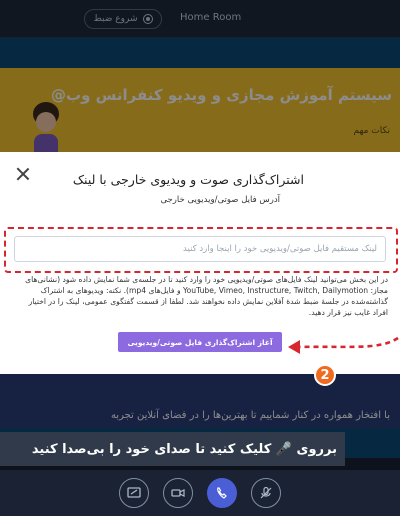 The image size is (400, 516). I want to click on annotation-arrow, so click(343, 345).